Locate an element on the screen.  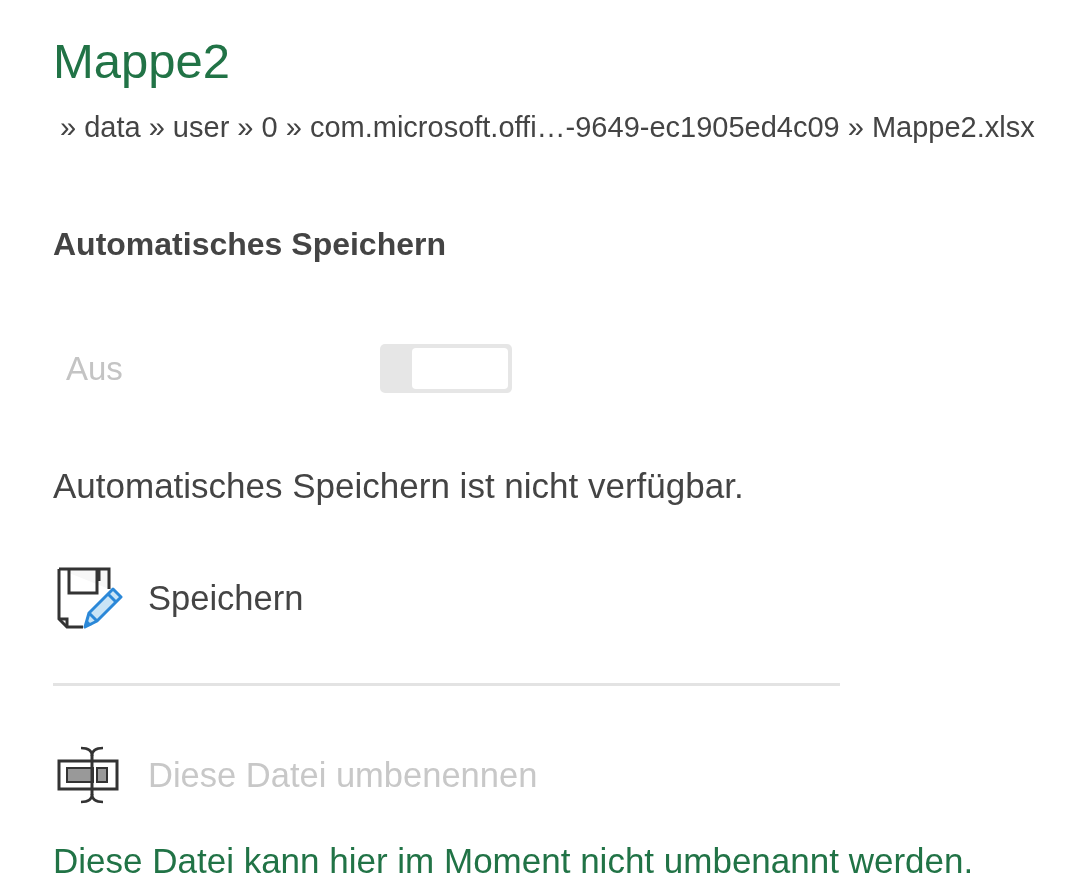
document-title: Mappe2 is located at coordinates (142, 61).